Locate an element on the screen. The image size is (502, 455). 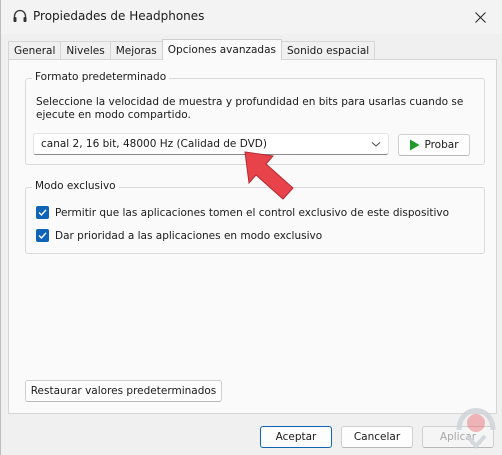
tab-levels: Niveles is located at coordinates (85, 50).